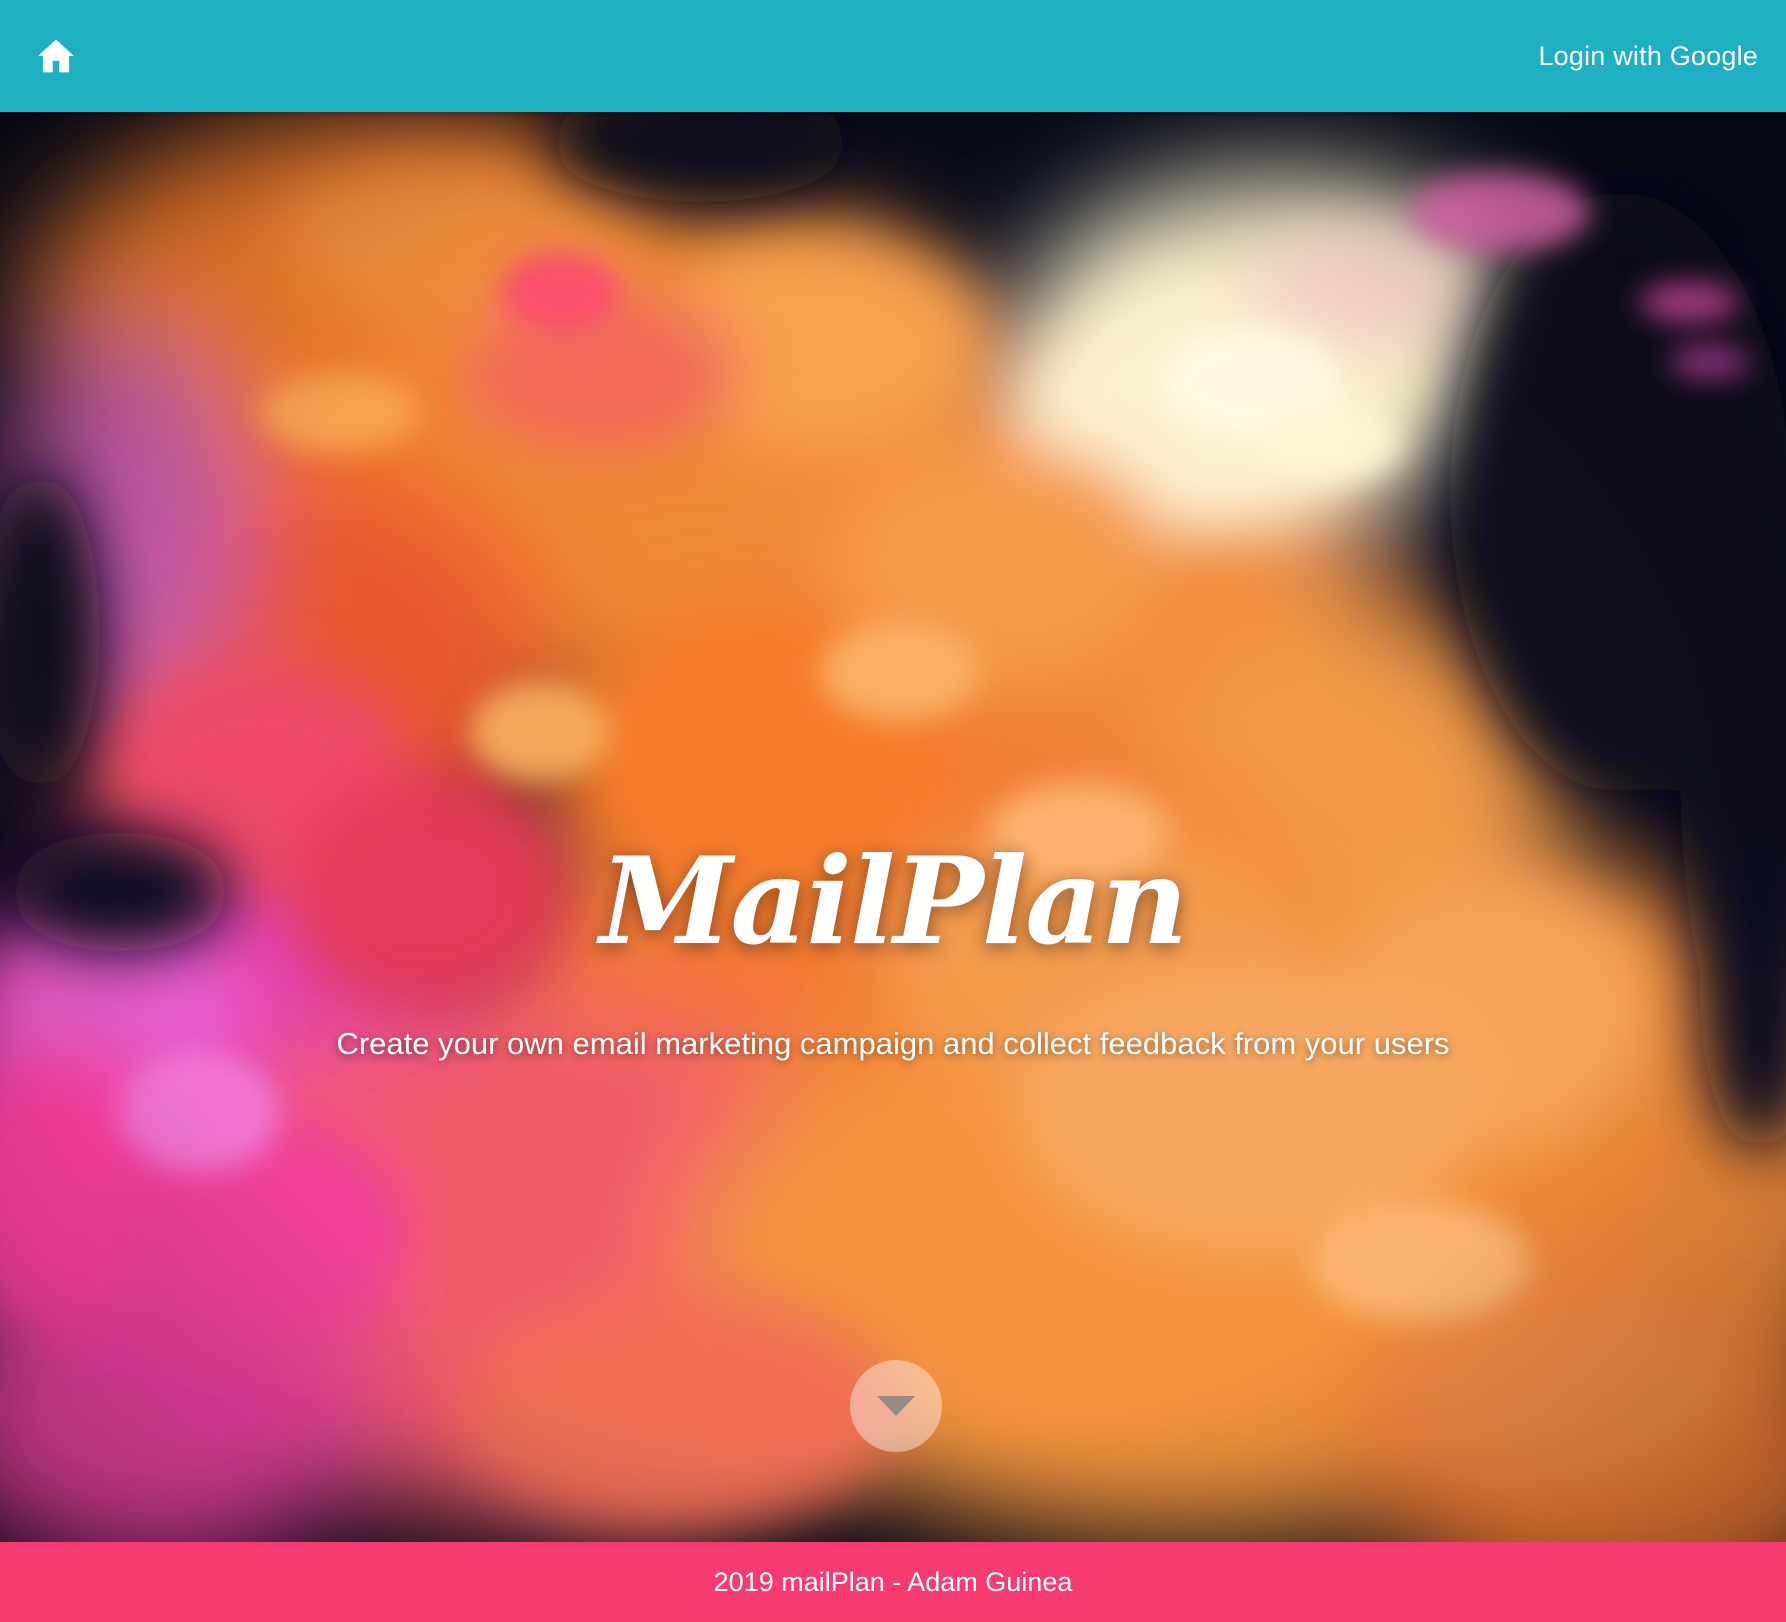  I want to click on footer-text: 2019 mailPlan - Adam Guinea, so click(893, 1581).